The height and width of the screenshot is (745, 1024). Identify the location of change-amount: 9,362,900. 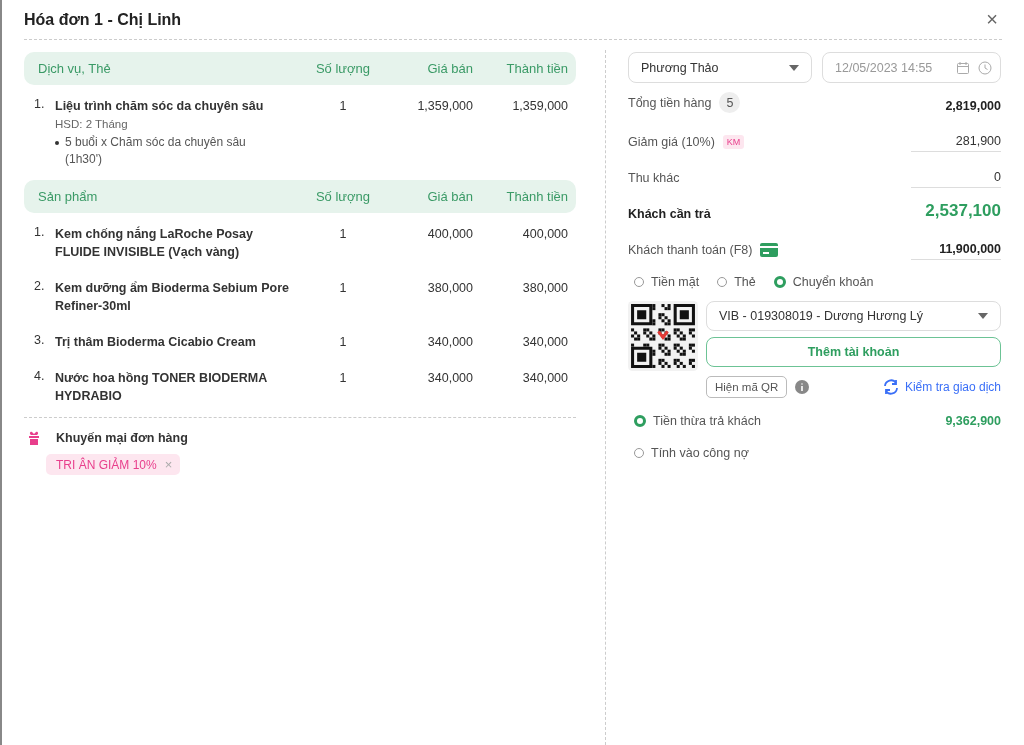
(973, 421).